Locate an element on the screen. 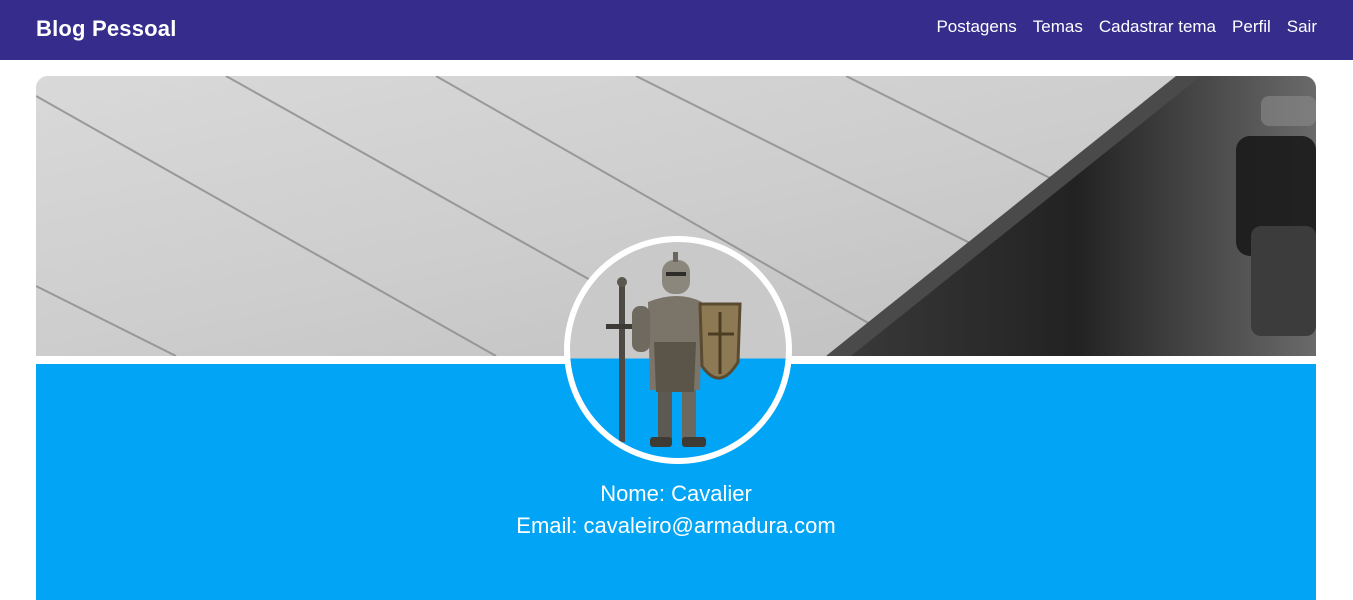 Image resolution: width=1353 pixels, height=600 pixels. nav-link-temas: Temas is located at coordinates (1058, 27).